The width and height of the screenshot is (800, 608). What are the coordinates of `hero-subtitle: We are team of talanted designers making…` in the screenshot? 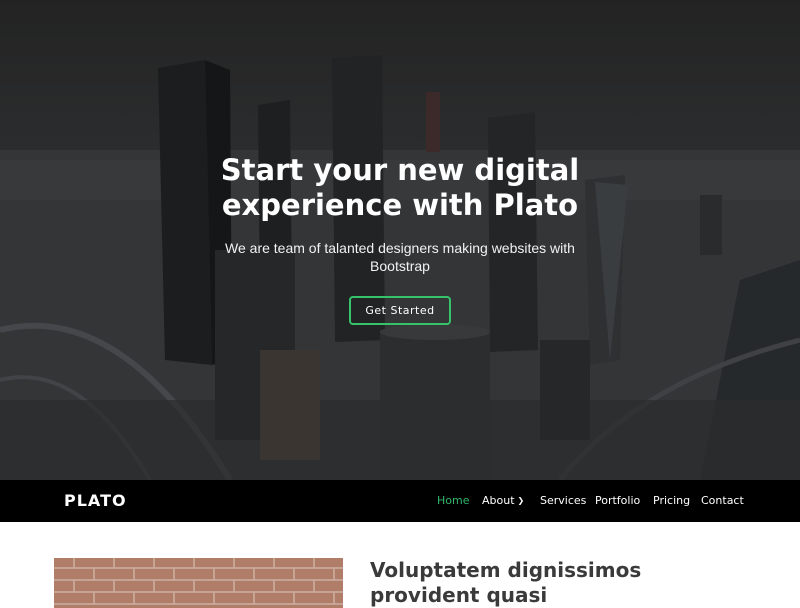 It's located at (400, 257).